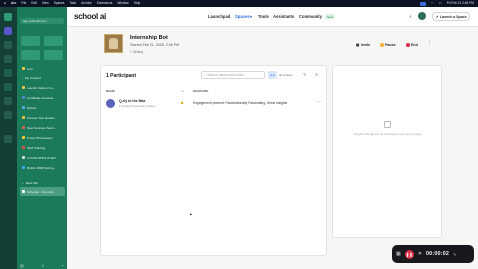 This screenshot has height=269, width=478. Describe the element at coordinates (412, 45) in the screenshot. I see `end-button: End` at that location.